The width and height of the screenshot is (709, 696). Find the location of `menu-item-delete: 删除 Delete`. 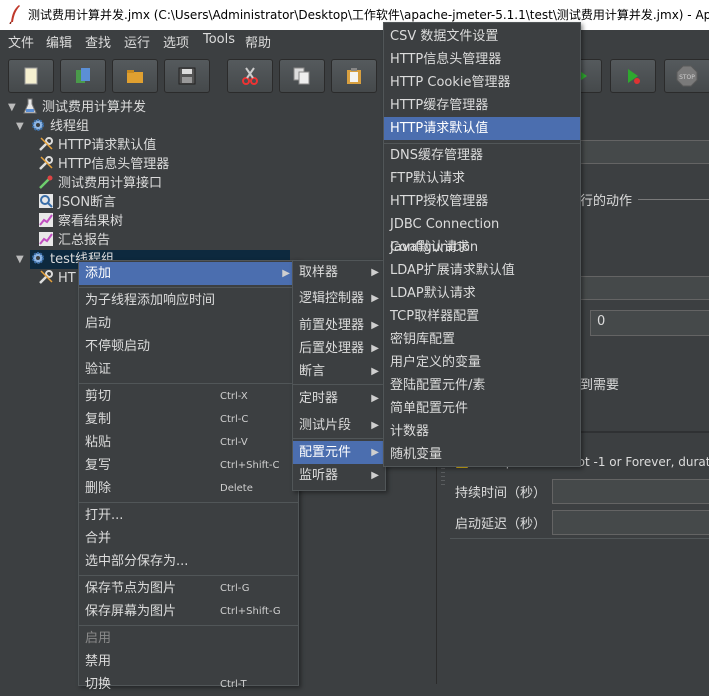

menu-item-delete: 删除 Delete is located at coordinates (188, 488).